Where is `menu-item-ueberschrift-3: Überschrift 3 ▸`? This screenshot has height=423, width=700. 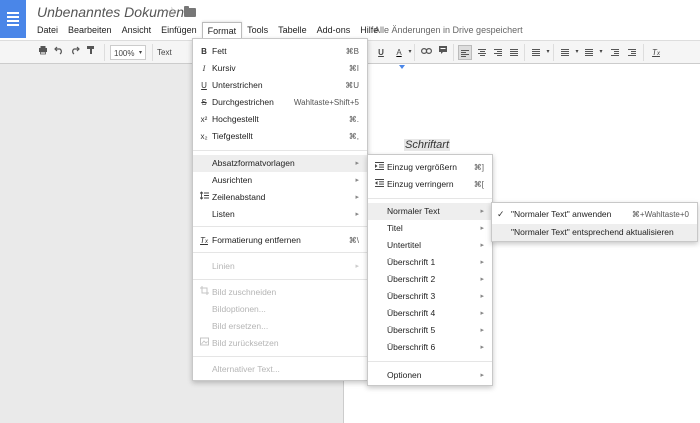
menu-item-ueberschrift-3: Überschrift 3 ▸ is located at coordinates (430, 296).